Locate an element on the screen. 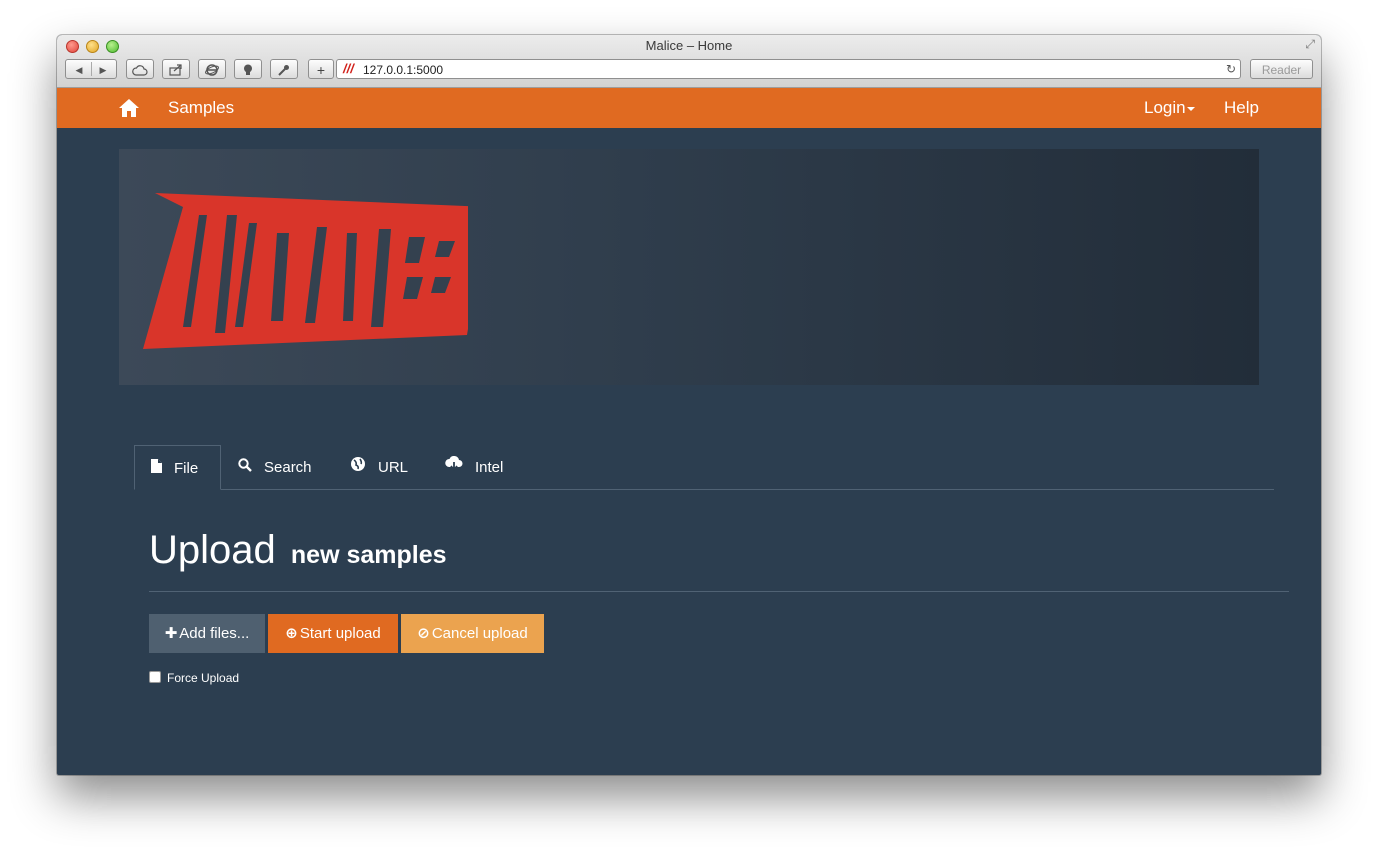 The image size is (1378, 855). fullscreen-icon: ⤢ is located at coordinates (1310, 44).